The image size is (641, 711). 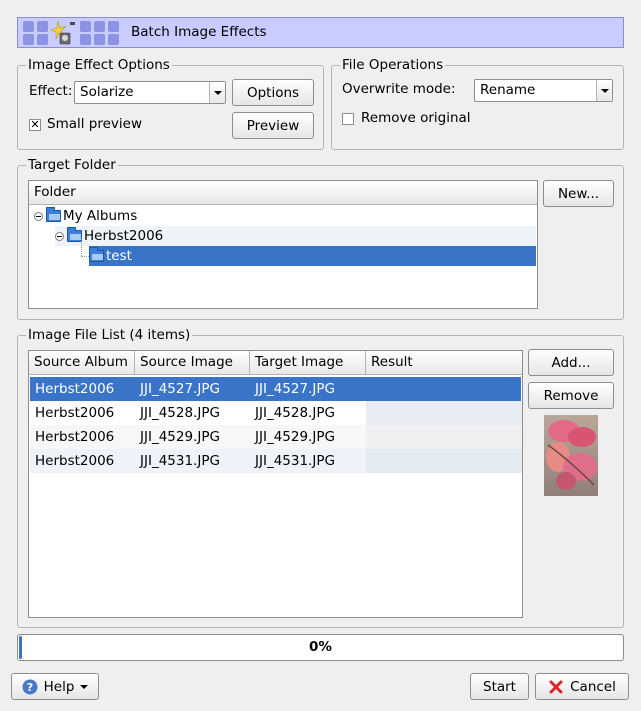 I want to click on cell-source-image: JJI_4529.JPG, so click(x=180, y=437).